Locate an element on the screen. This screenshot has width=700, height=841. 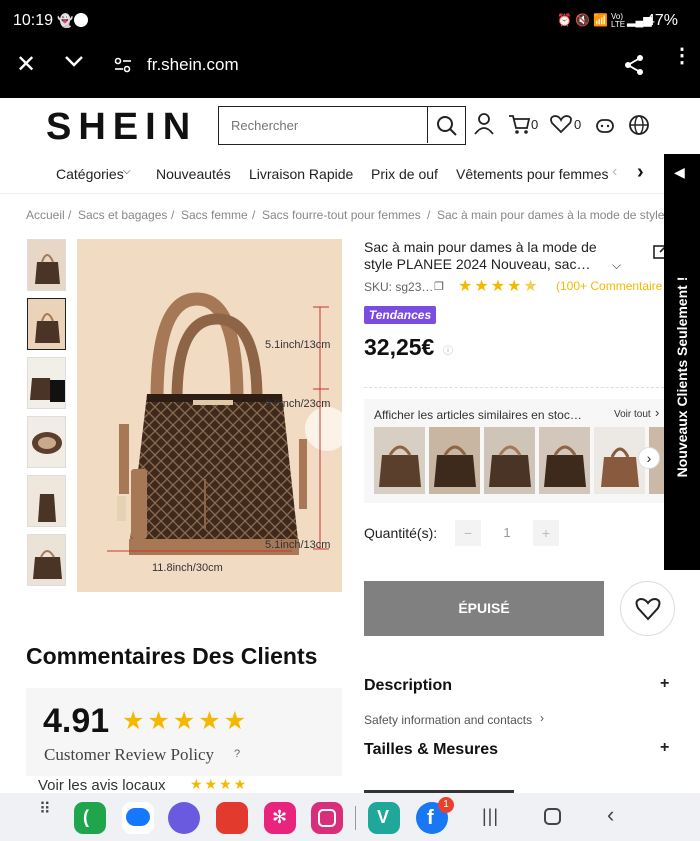
home-icon is located at coordinates (552, 816).